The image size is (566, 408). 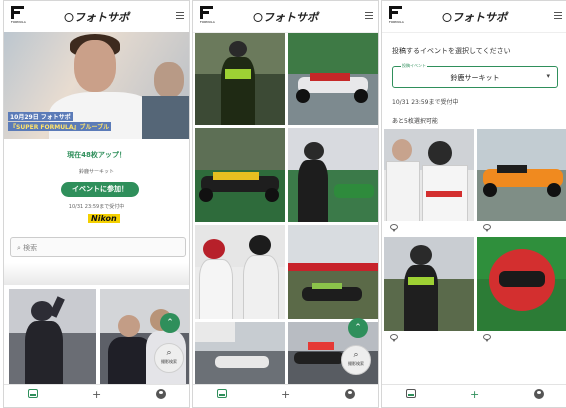 I want to click on selected-event: 鈴鹿サーキット, so click(x=475, y=78).